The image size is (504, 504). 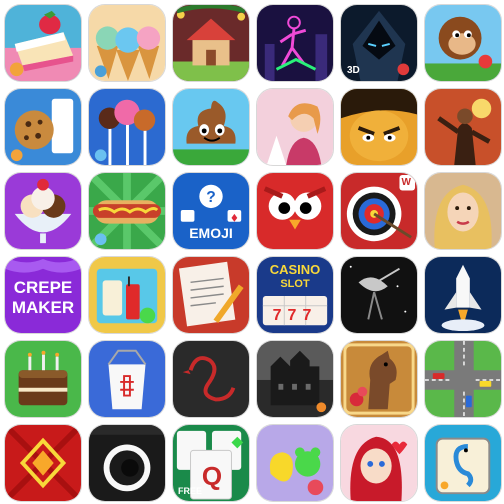 I want to click on app-icon-cookies-and-milk, so click(x=43, y=127).